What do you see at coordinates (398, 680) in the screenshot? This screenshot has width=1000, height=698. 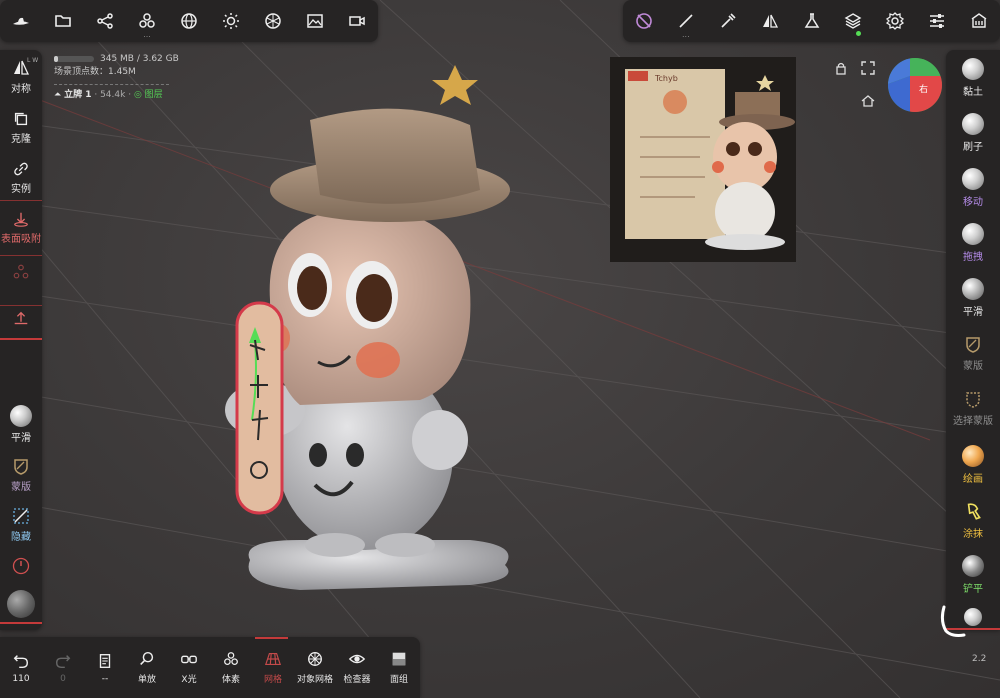 I see `facegroup-label: 面组` at bounding box center [398, 680].